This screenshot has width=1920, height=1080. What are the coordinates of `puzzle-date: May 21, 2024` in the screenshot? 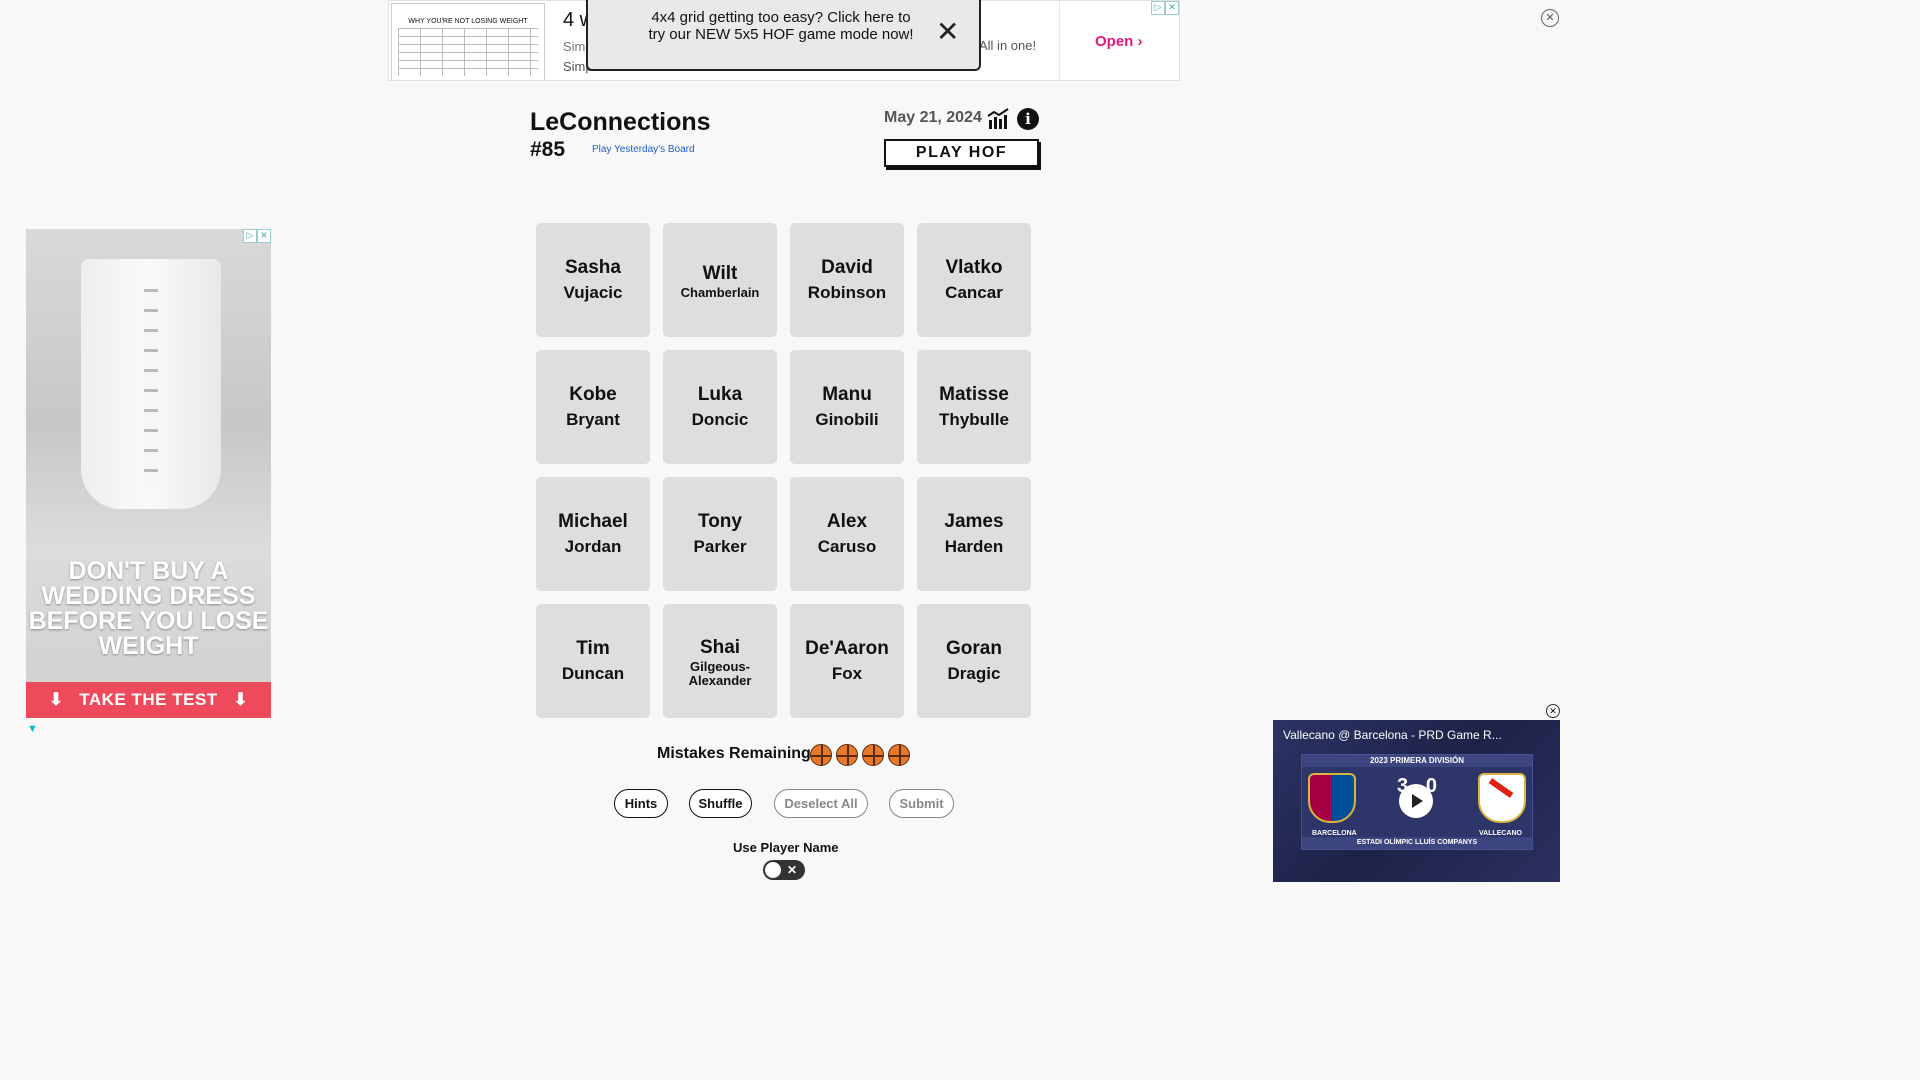 It's located at (933, 117).